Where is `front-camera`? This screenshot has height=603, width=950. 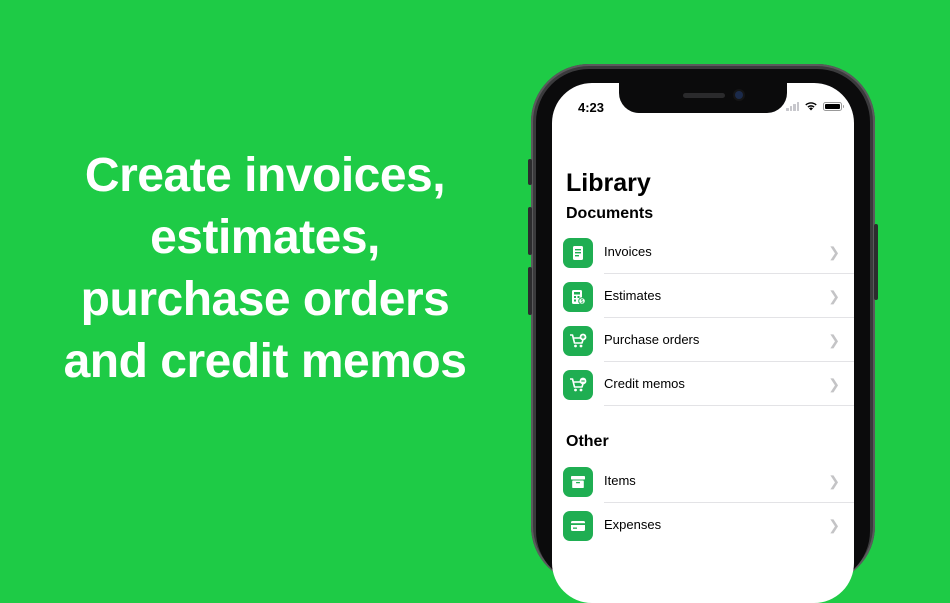 front-camera is located at coordinates (739, 95).